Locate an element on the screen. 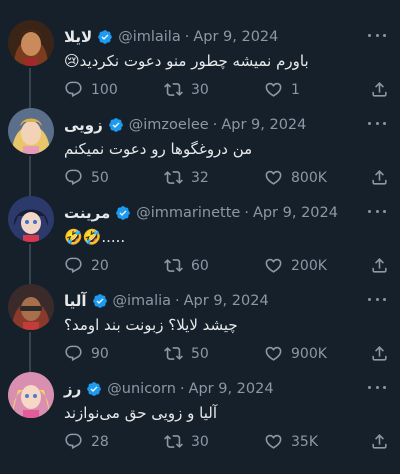 The width and height of the screenshot is (400, 474). heart-icon is located at coordinates (273, 441).